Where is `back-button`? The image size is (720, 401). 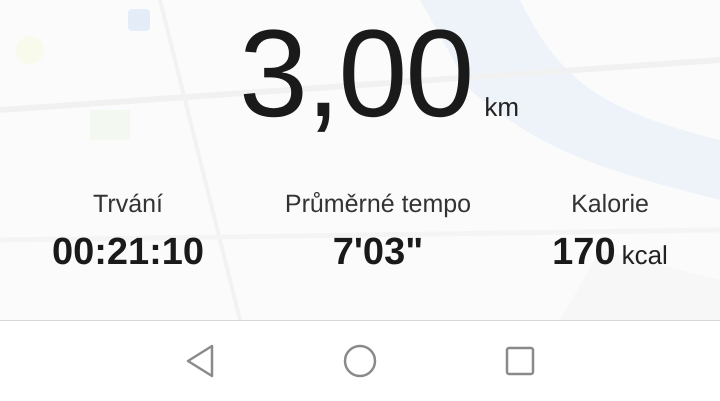 back-button is located at coordinates (200, 361).